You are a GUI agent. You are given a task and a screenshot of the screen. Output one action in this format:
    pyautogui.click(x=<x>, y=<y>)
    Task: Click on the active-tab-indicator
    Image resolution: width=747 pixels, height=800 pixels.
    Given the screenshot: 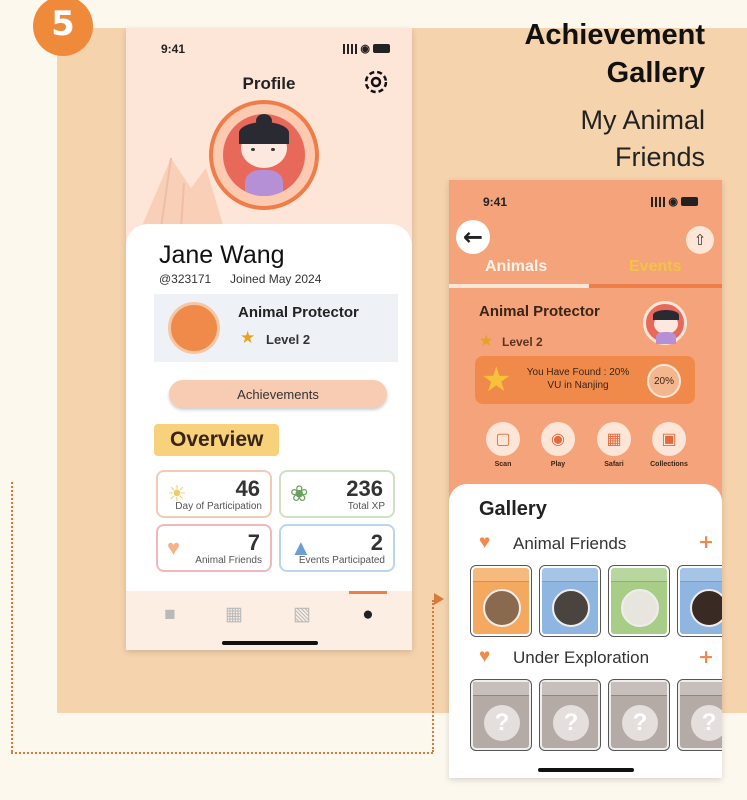 What is the action you would take?
    pyautogui.click(x=368, y=592)
    